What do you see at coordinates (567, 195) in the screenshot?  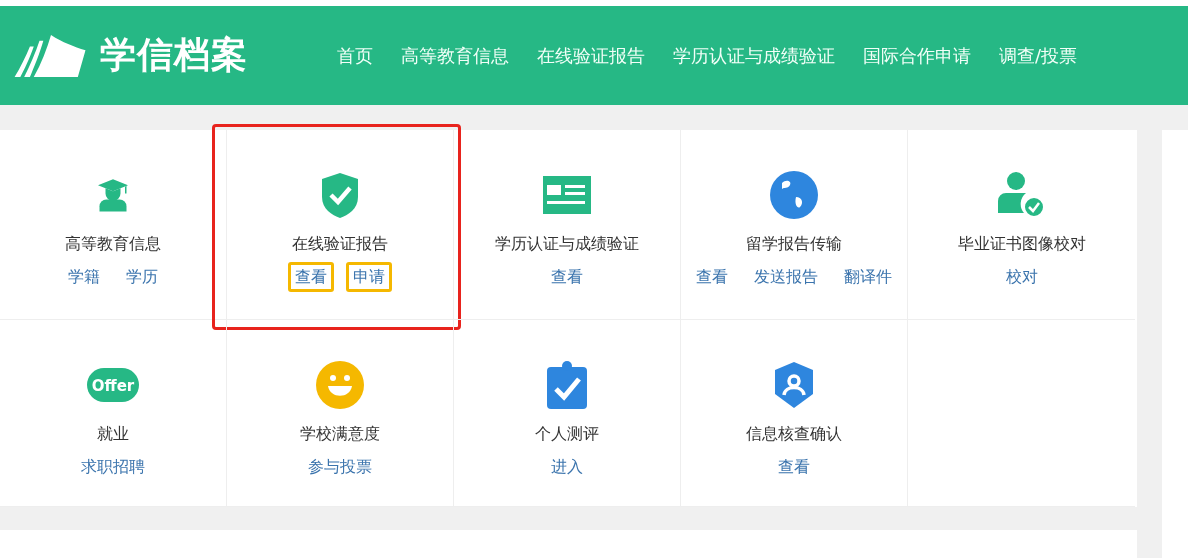 I see `id-card-icon` at bounding box center [567, 195].